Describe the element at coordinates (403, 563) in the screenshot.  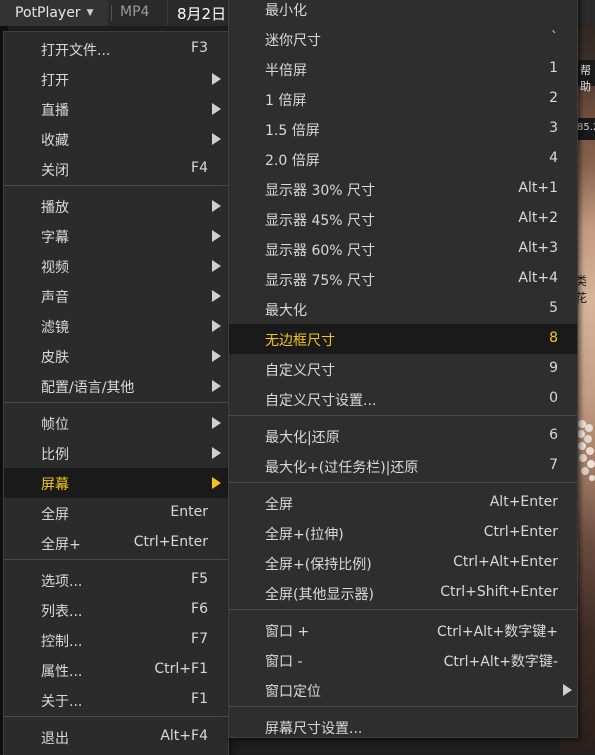
I see `screen-menu-item-18: 全屏+(保持比例) Ctrl+Alt+Enter` at that location.